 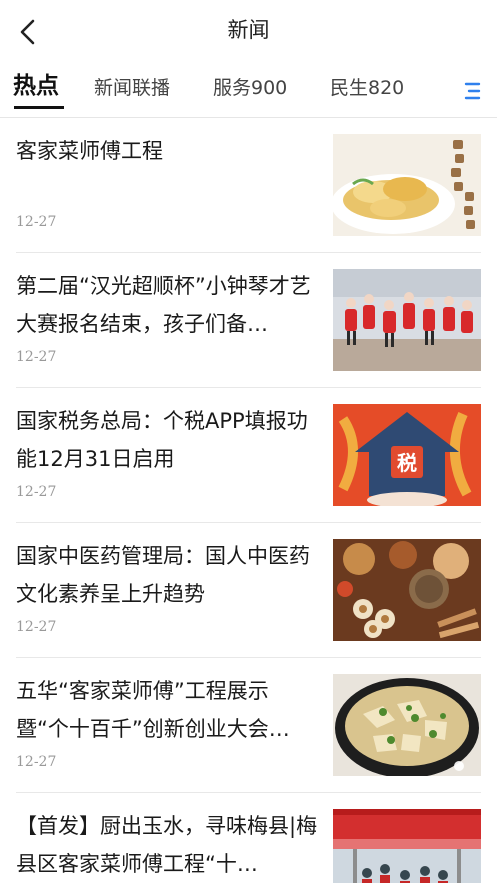 What do you see at coordinates (162, 440) in the screenshot?
I see `news-title: 国家税务总局：个税APP填报功能12月31日启用` at bounding box center [162, 440].